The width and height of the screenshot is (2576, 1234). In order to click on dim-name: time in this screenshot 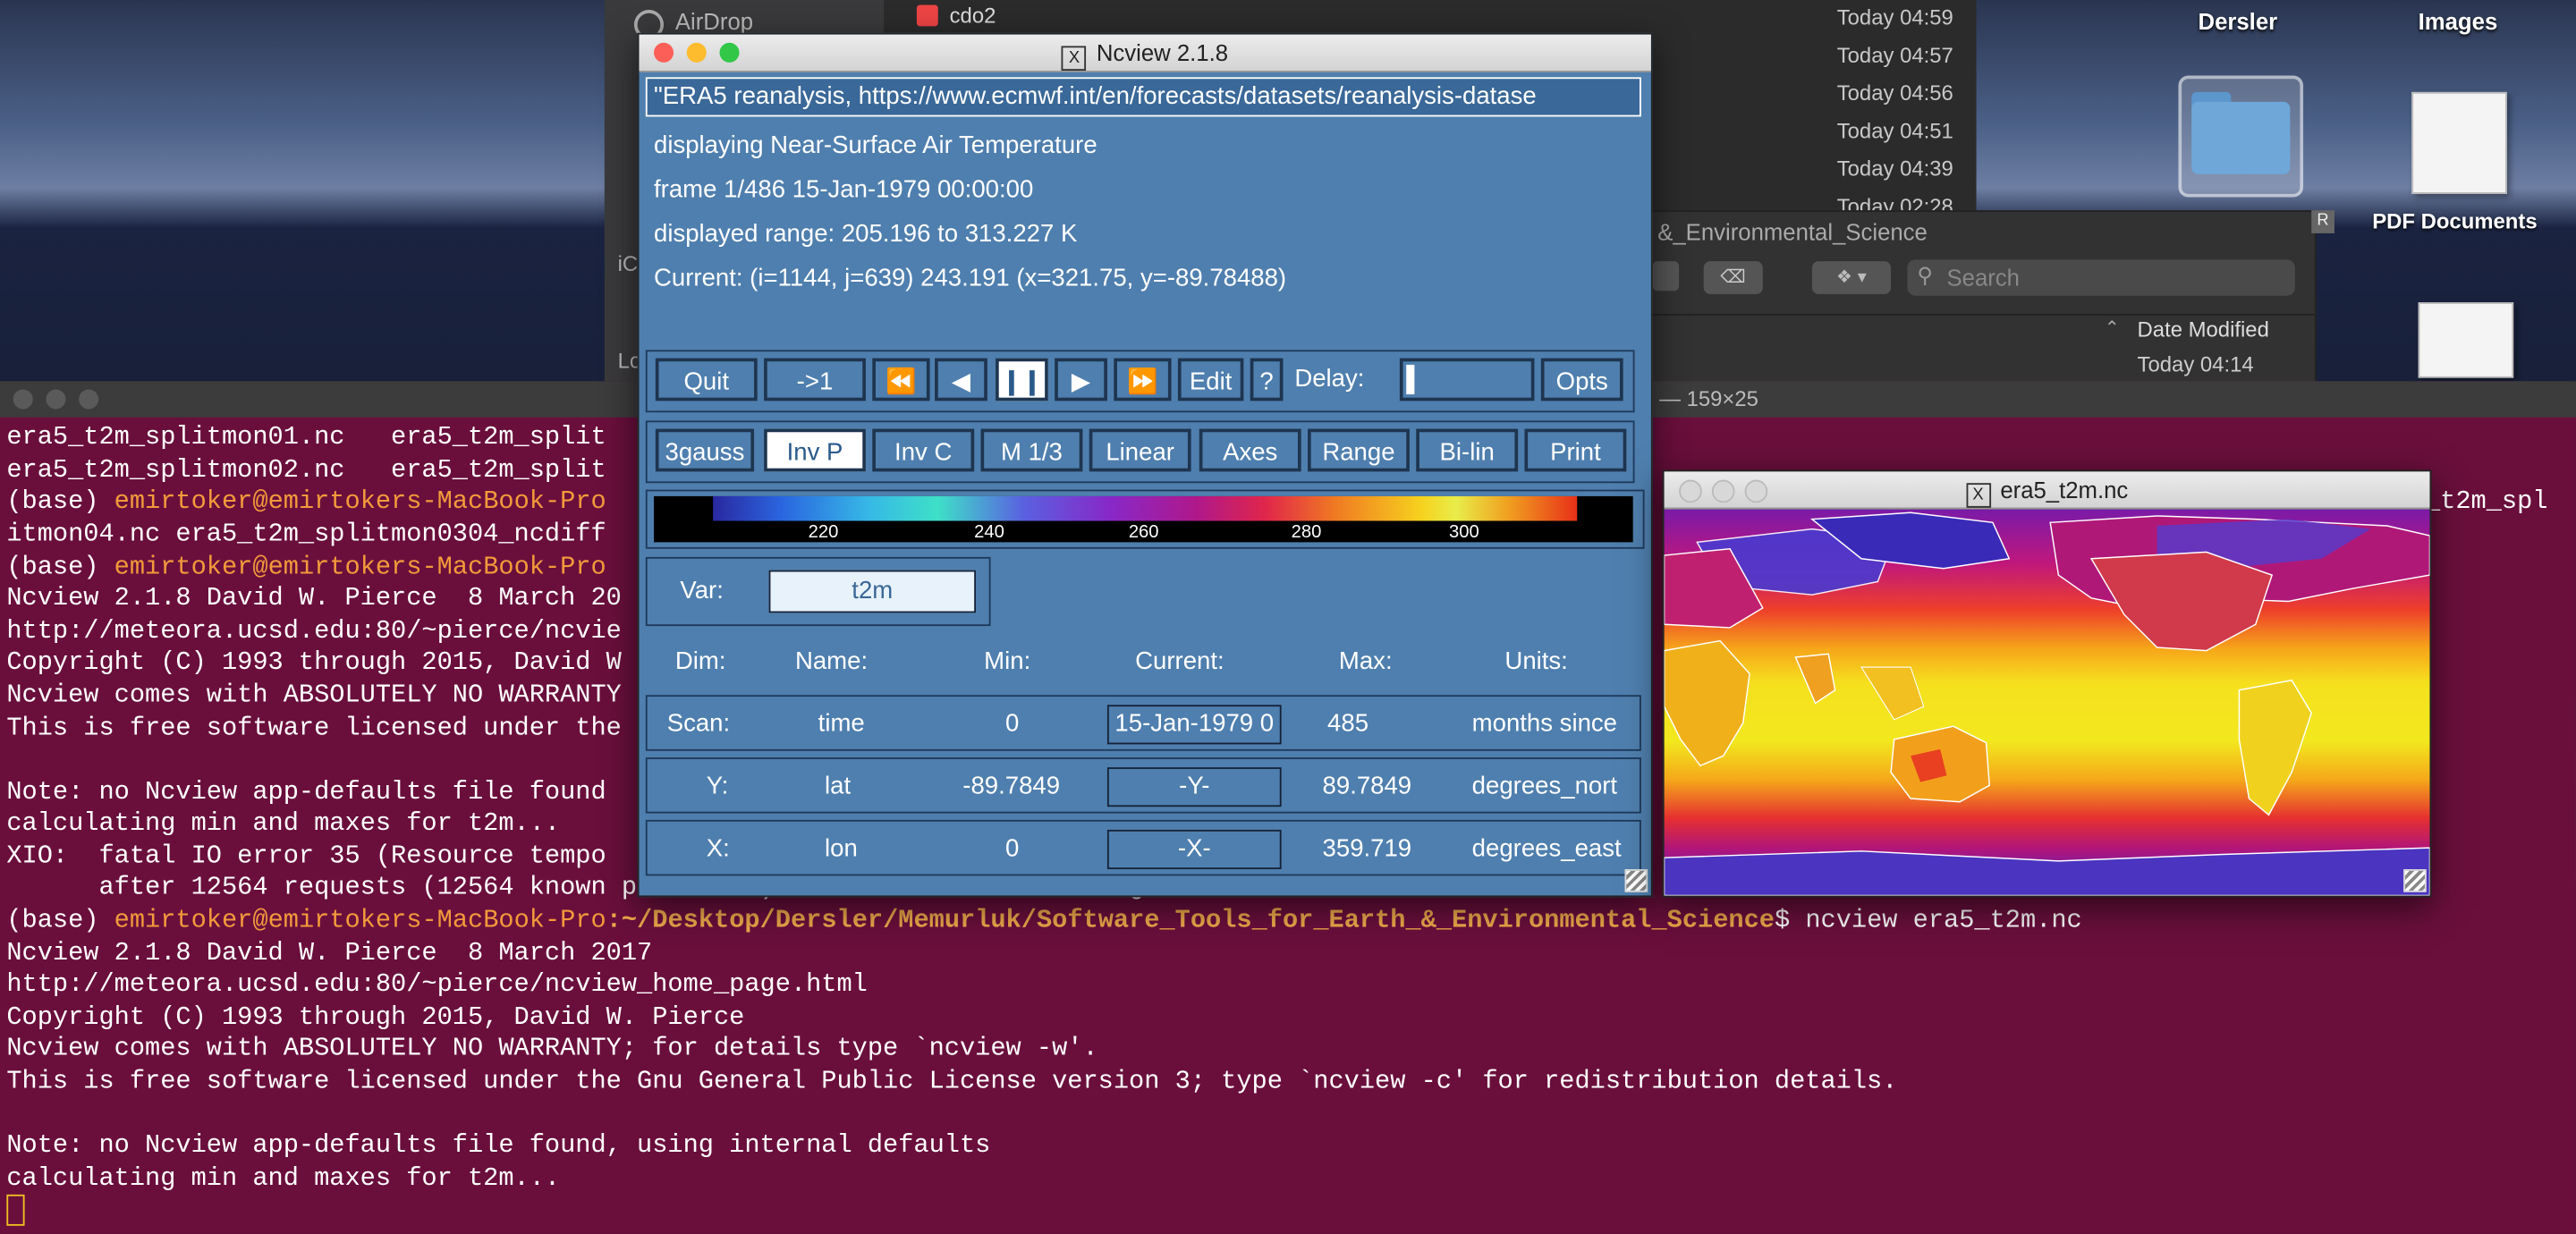, I will do `click(841, 724)`.